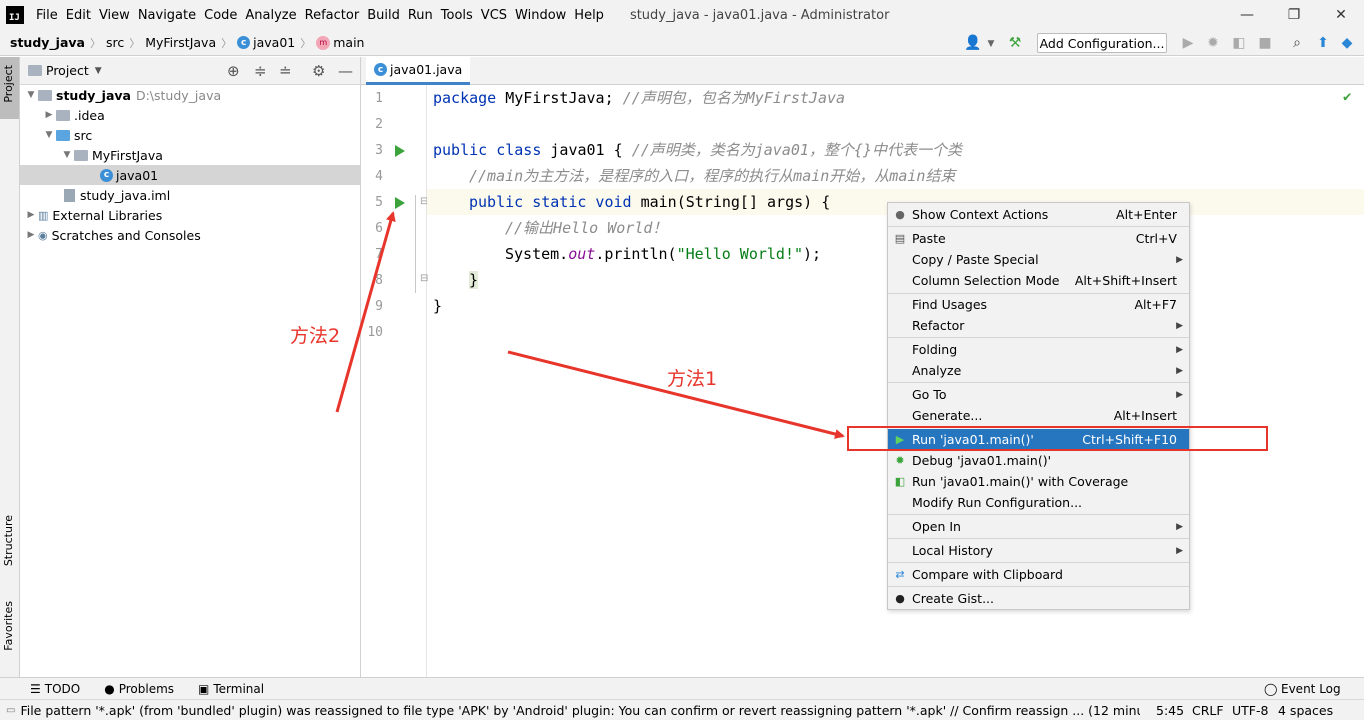 The height and width of the screenshot is (720, 1364). What do you see at coordinates (167, 15) in the screenshot?
I see `menu-navigate: Navigate` at bounding box center [167, 15].